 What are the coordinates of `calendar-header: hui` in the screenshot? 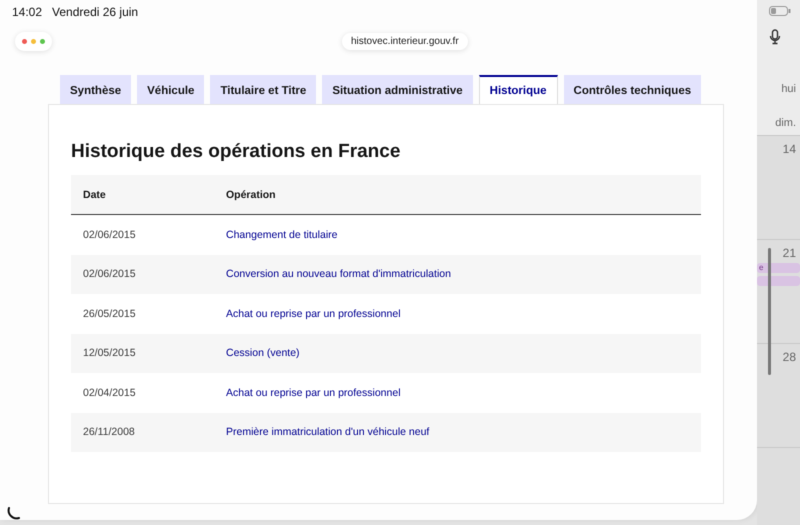 It's located at (788, 89).